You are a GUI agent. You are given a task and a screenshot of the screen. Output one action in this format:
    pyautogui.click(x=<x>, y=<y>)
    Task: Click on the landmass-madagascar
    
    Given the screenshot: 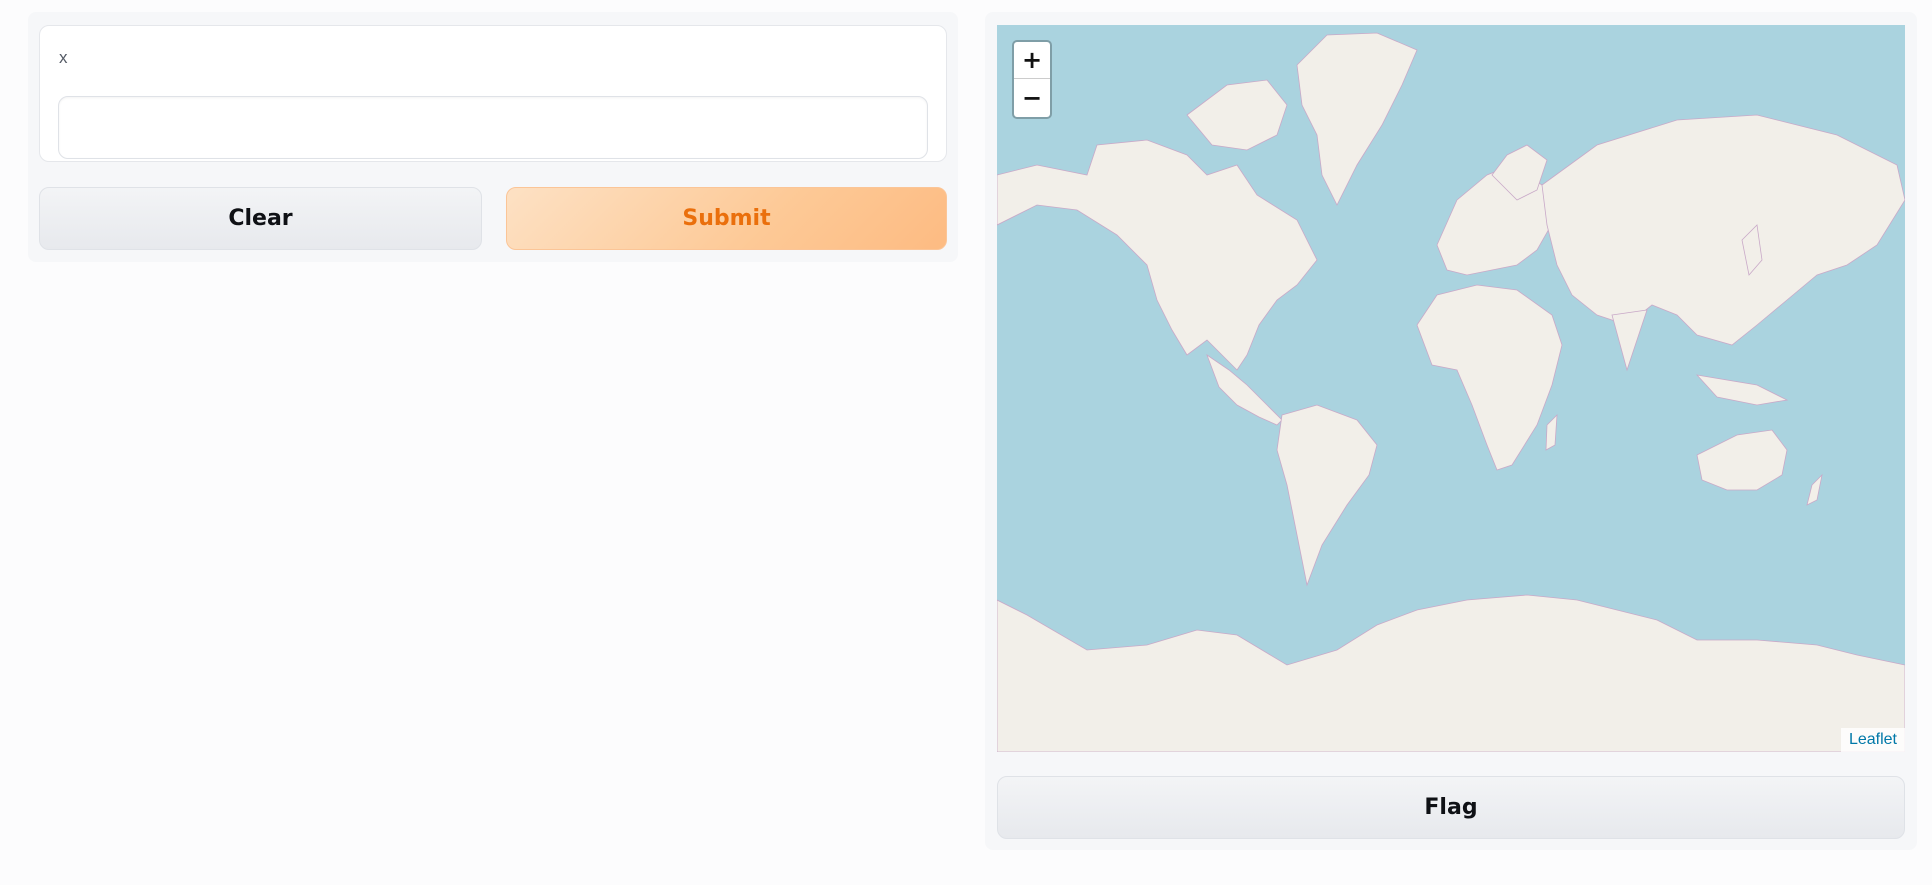 What is the action you would take?
    pyautogui.click(x=1551, y=432)
    